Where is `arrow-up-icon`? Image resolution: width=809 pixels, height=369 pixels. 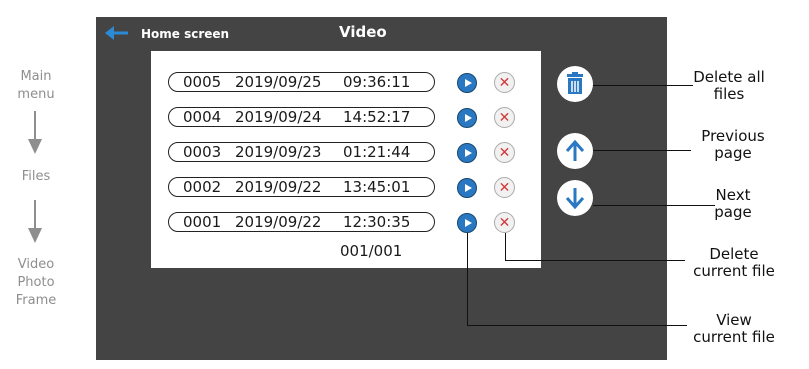 arrow-up-icon is located at coordinates (575, 150).